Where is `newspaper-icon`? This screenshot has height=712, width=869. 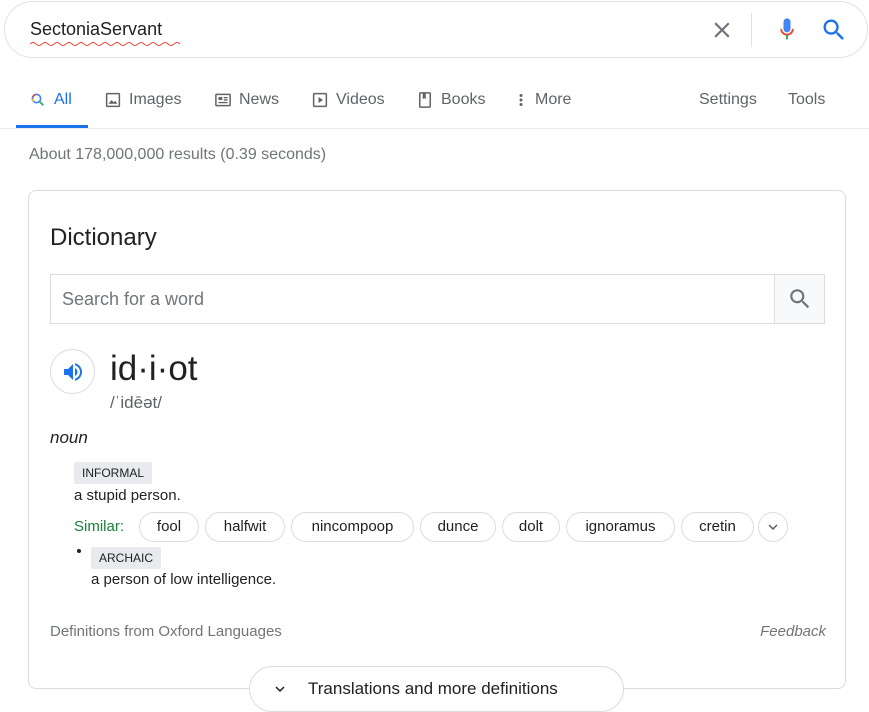 newspaper-icon is located at coordinates (223, 100).